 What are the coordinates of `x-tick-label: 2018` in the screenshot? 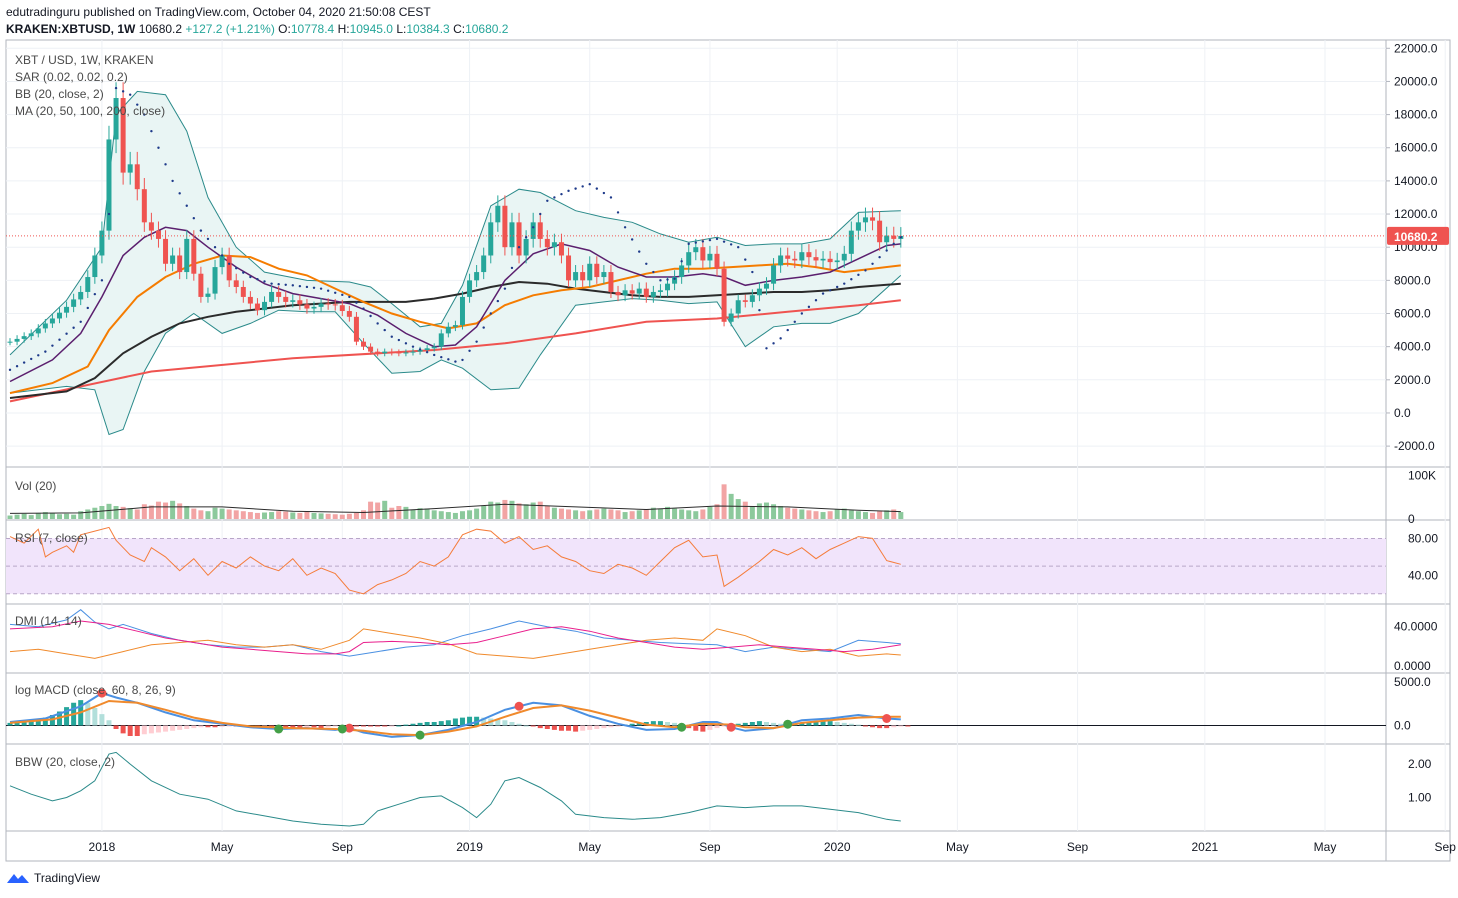 It's located at (102, 847).